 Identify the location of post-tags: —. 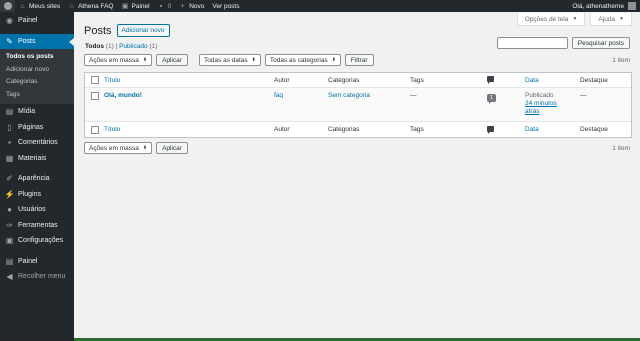
(413, 95).